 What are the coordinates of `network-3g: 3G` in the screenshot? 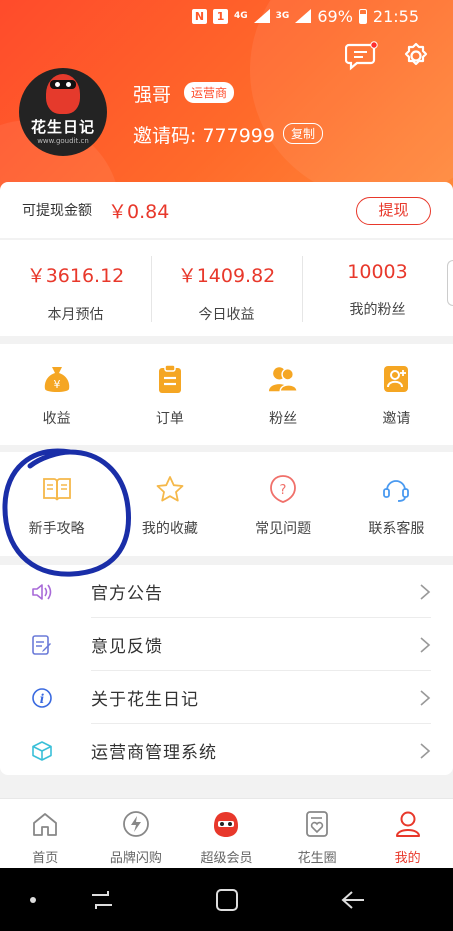 It's located at (282, 16).